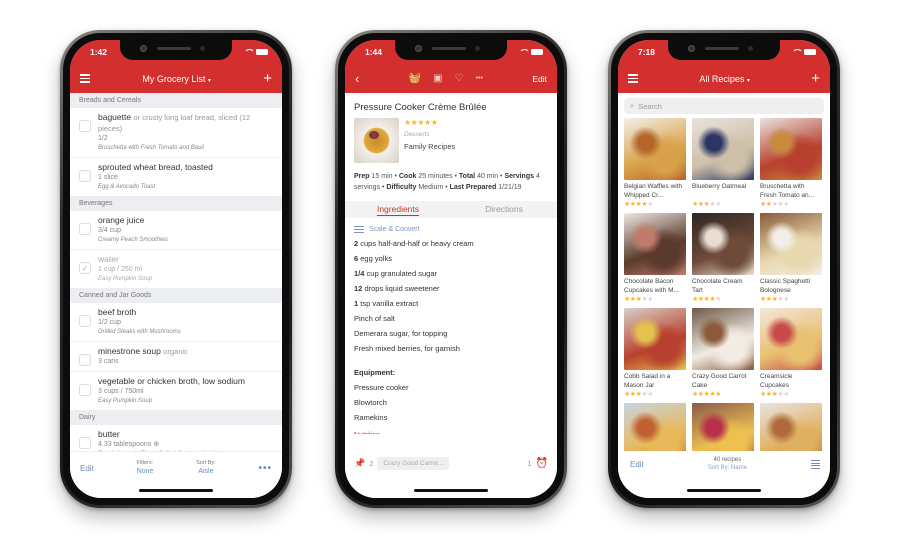 Image resolution: width=900 pixels, height=541 pixels. I want to click on wifi-icon, so click(797, 52).